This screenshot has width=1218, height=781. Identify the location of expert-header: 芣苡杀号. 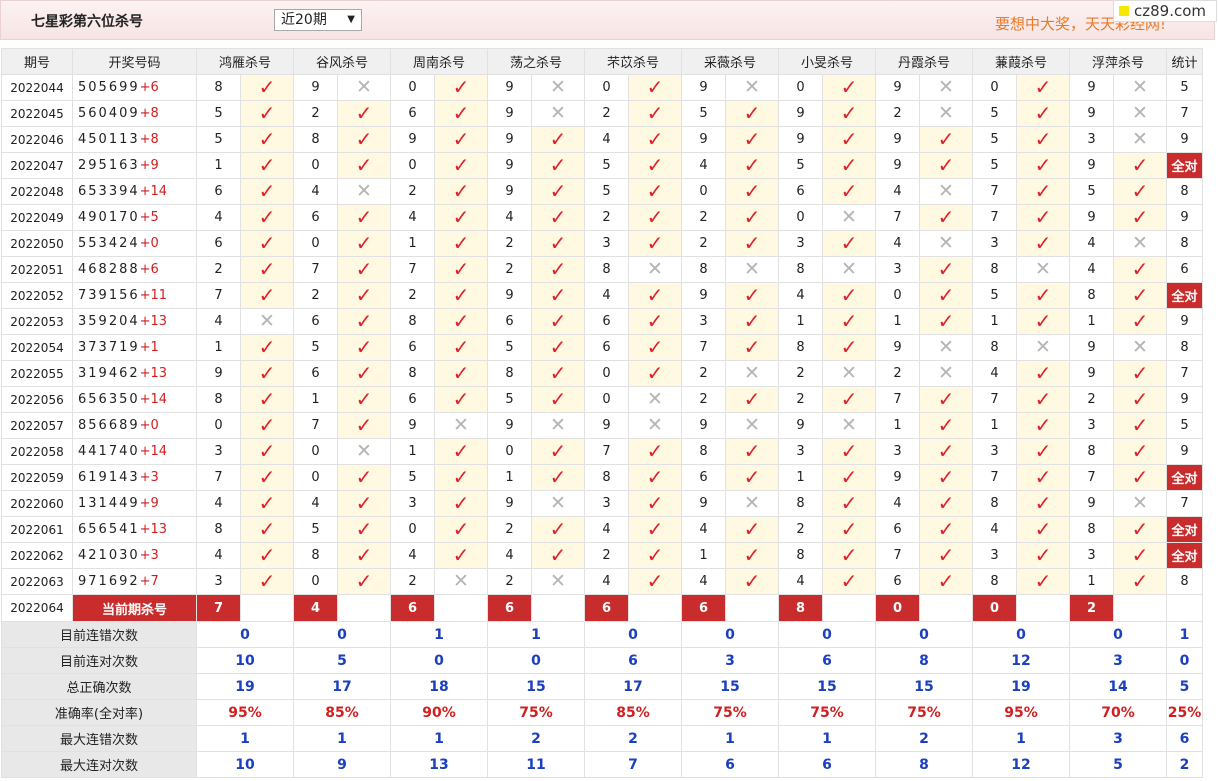
(633, 61).